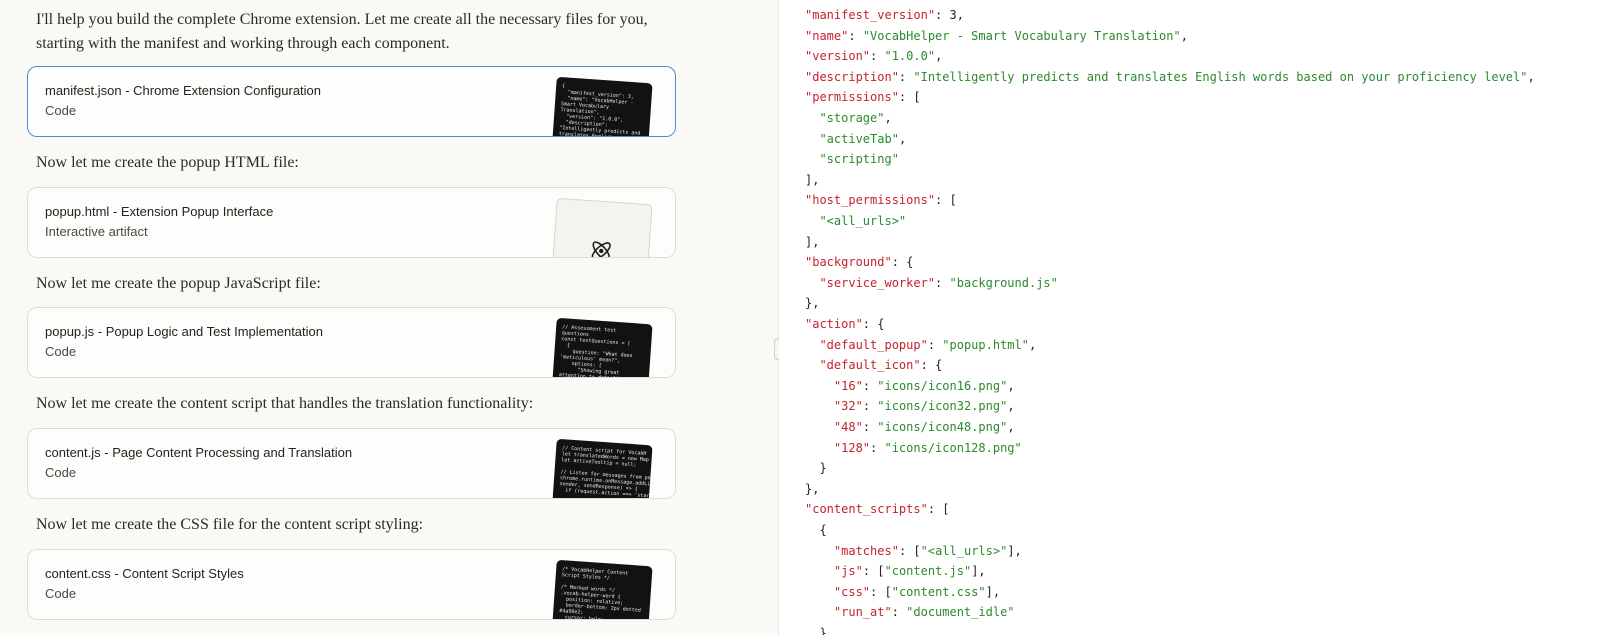 This screenshot has width=1600, height=635. I want to click on code-string-token: "icons/icon32.png", so click(942, 406).